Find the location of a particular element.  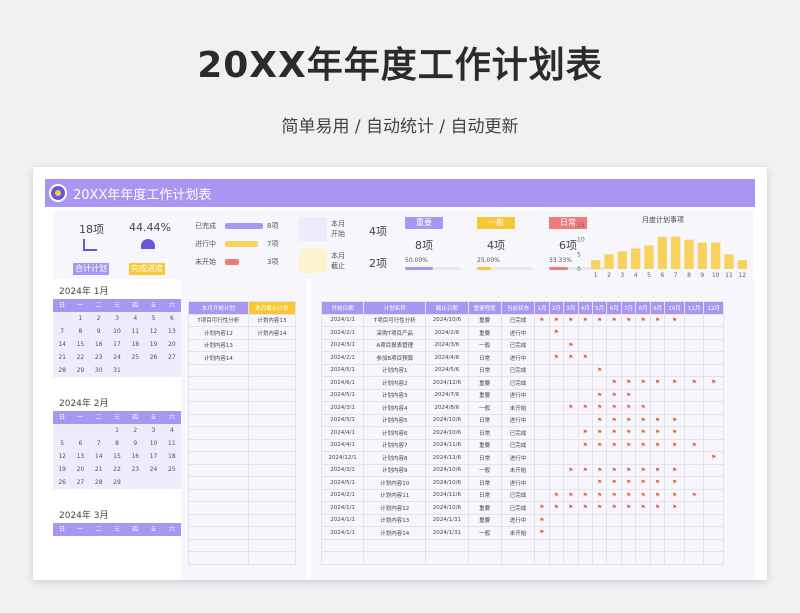

day-cell: 3 is located at coordinates (117, 318).